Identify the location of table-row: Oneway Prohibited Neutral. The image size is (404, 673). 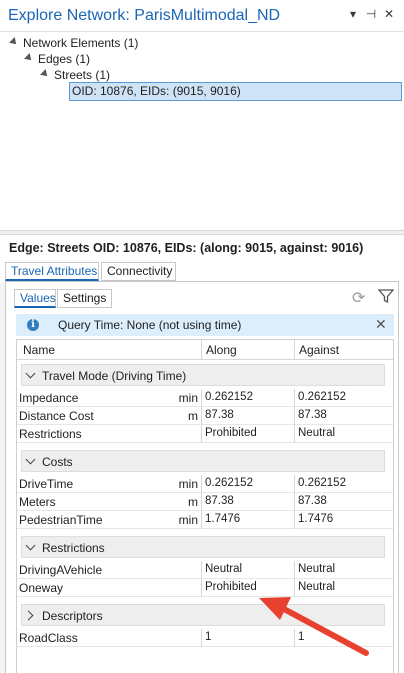
(205, 588).